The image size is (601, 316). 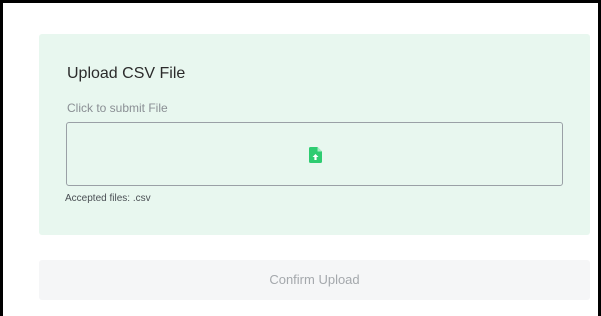 I want to click on upload-title: Upload CSV File, so click(x=126, y=73).